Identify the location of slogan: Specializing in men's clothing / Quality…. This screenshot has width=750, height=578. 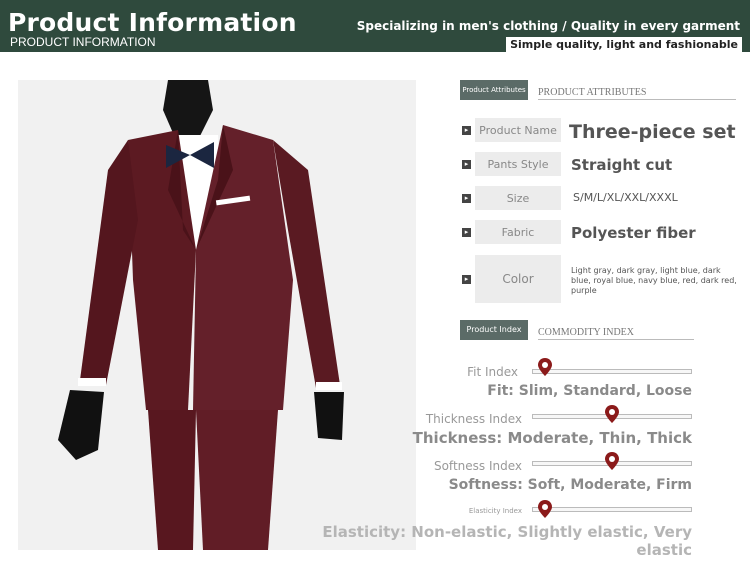
(548, 26).